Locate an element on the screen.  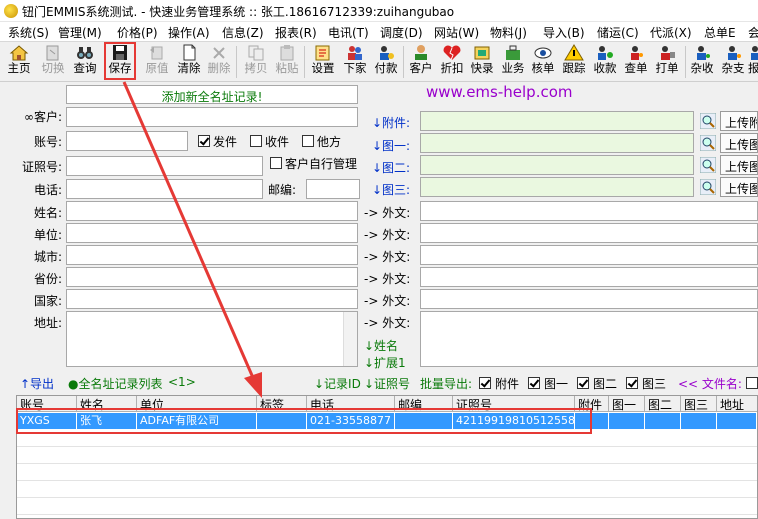
menu-storage: 储运(C) is located at coordinates (618, 32).